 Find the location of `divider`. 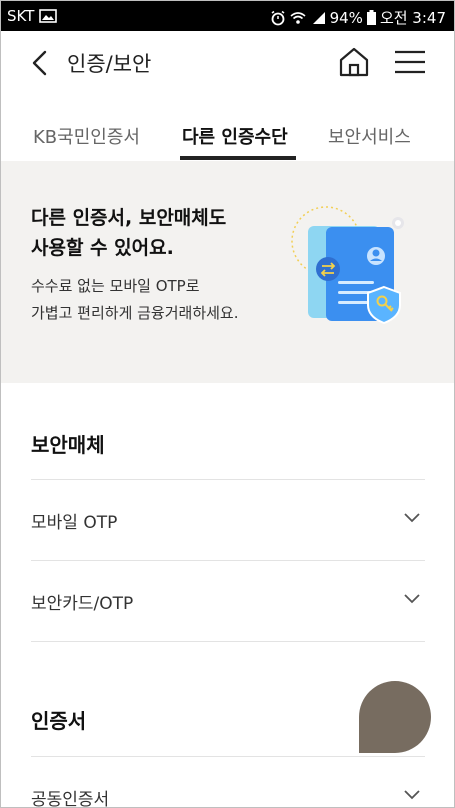

divider is located at coordinates (228, 642).